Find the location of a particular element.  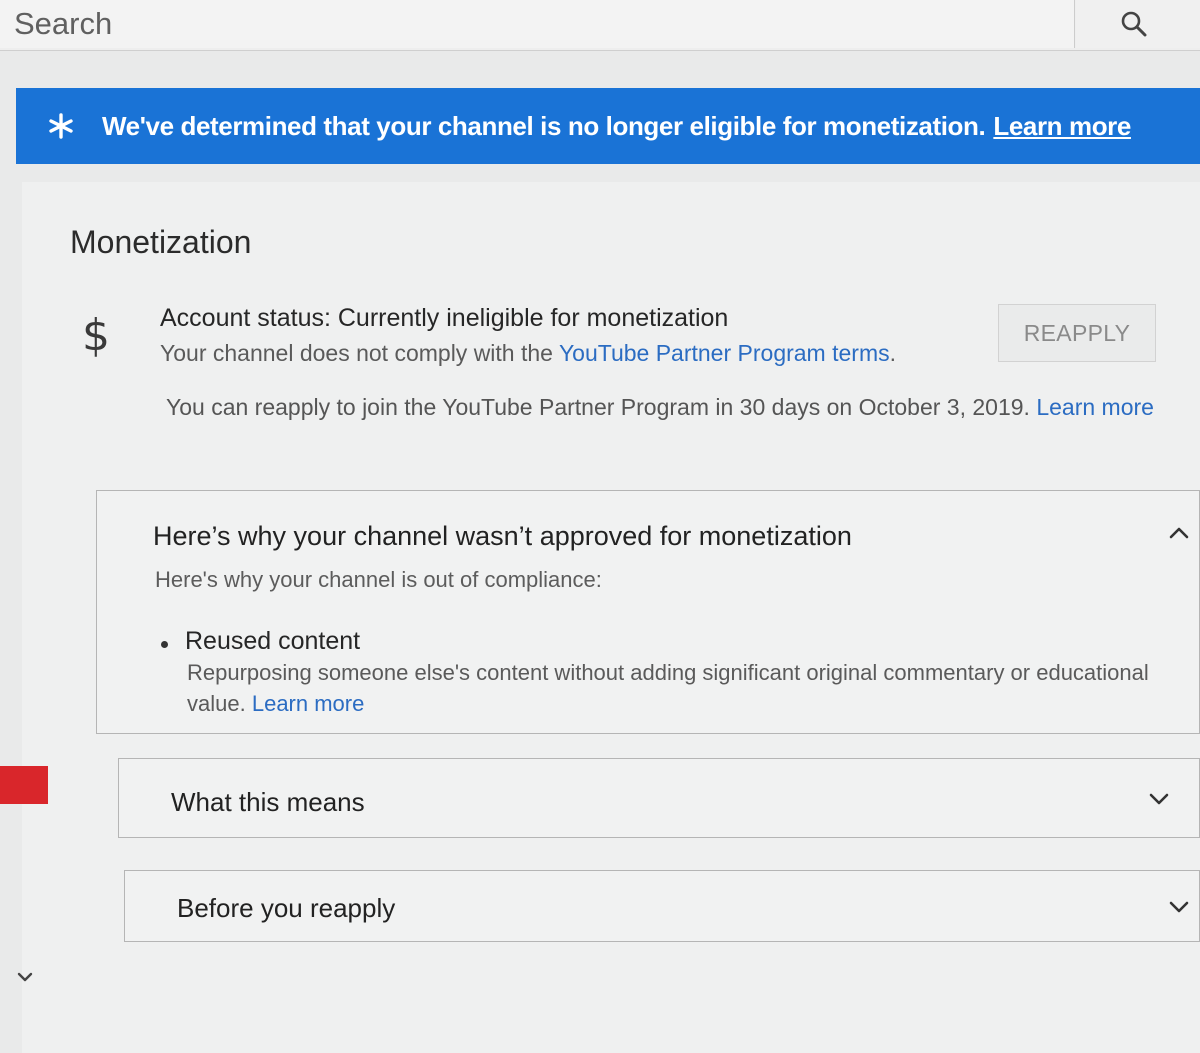

chevron-up-icon is located at coordinates (1179, 533).